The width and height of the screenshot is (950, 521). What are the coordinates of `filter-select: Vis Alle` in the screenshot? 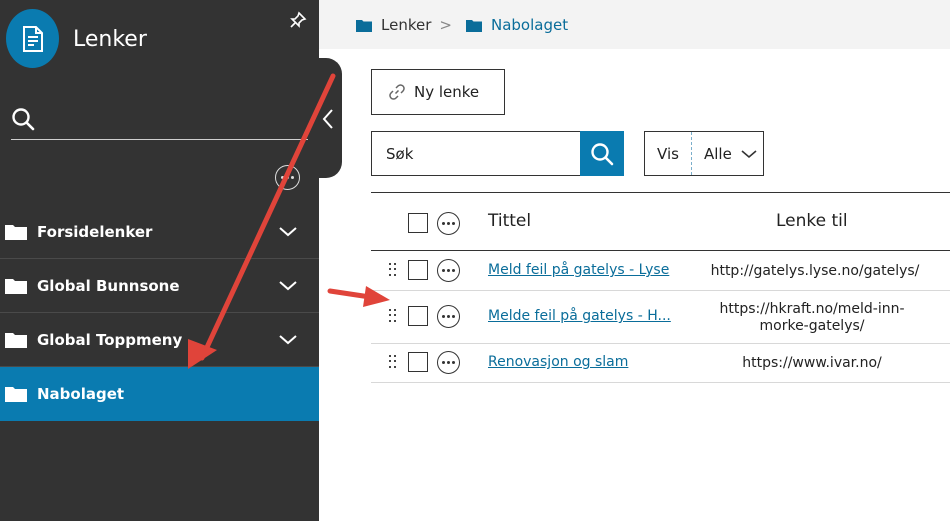 It's located at (704, 153).